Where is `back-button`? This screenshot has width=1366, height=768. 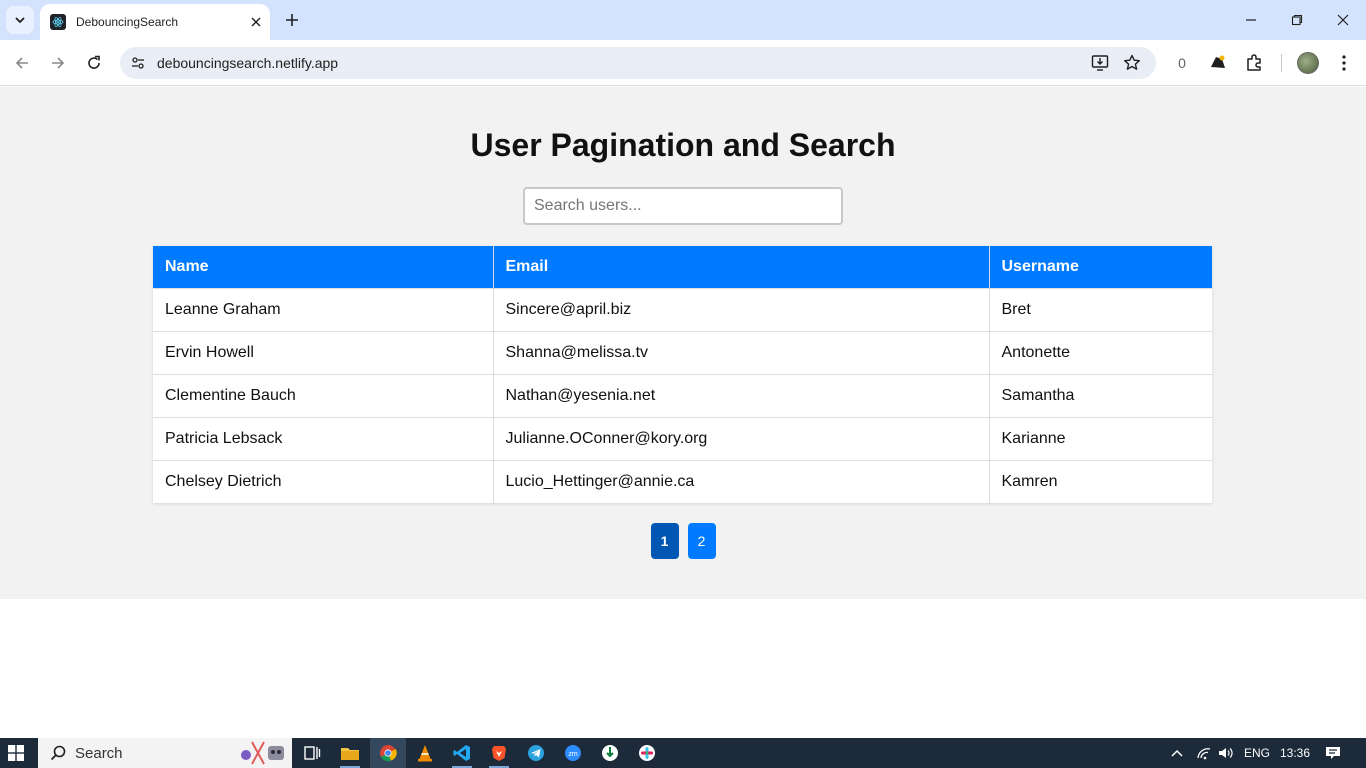
back-button is located at coordinates (22, 63).